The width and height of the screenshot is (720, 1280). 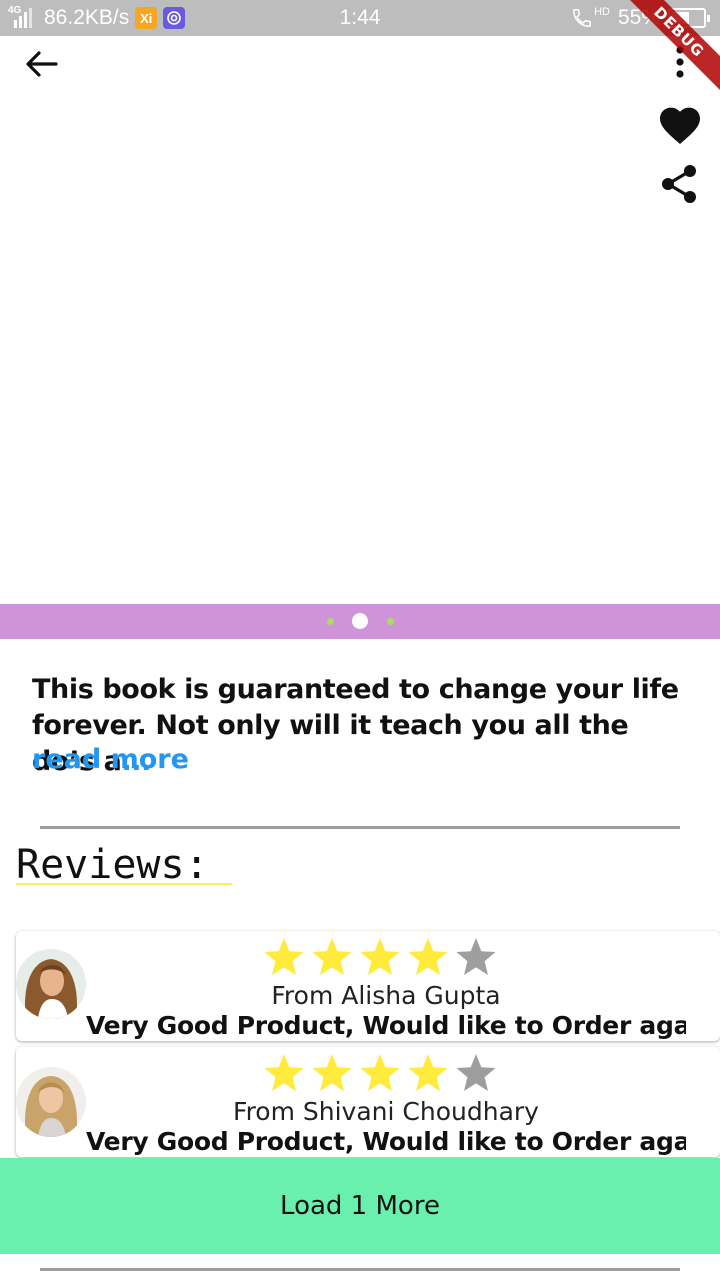 What do you see at coordinates (360, 1206) in the screenshot?
I see `load-more-button: Load 1 More` at bounding box center [360, 1206].